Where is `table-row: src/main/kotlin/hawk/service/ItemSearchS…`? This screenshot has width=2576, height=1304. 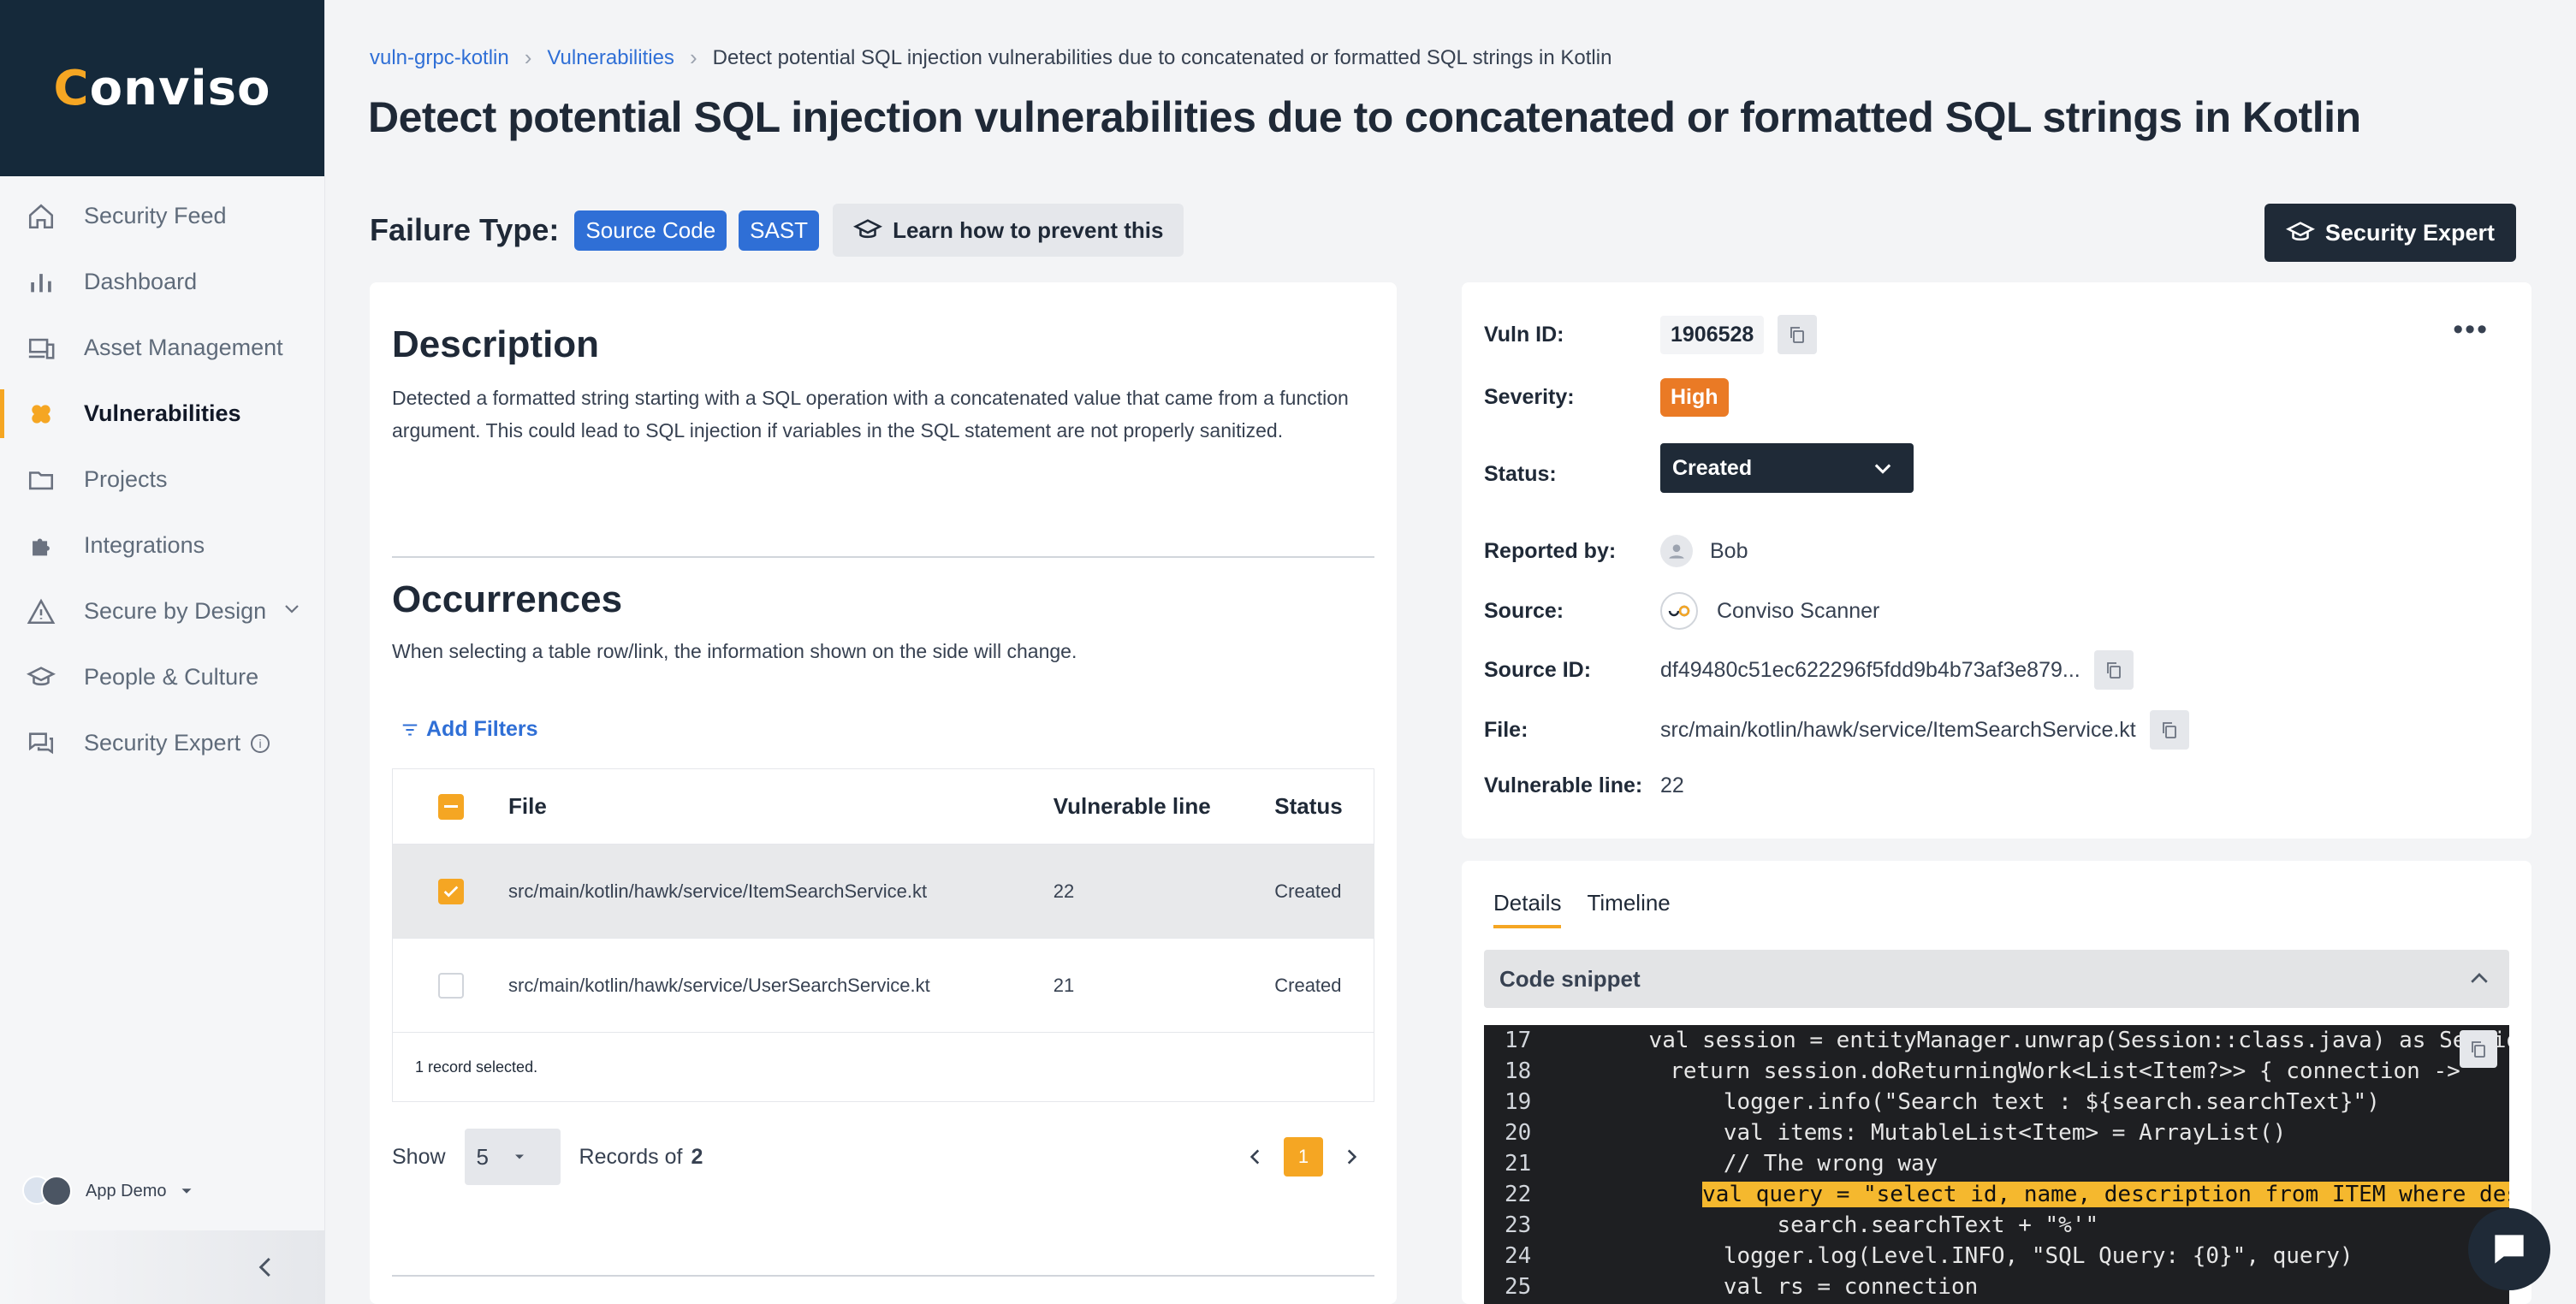 table-row: src/main/kotlin/hawk/service/ItemSearchS… is located at coordinates (883, 892).